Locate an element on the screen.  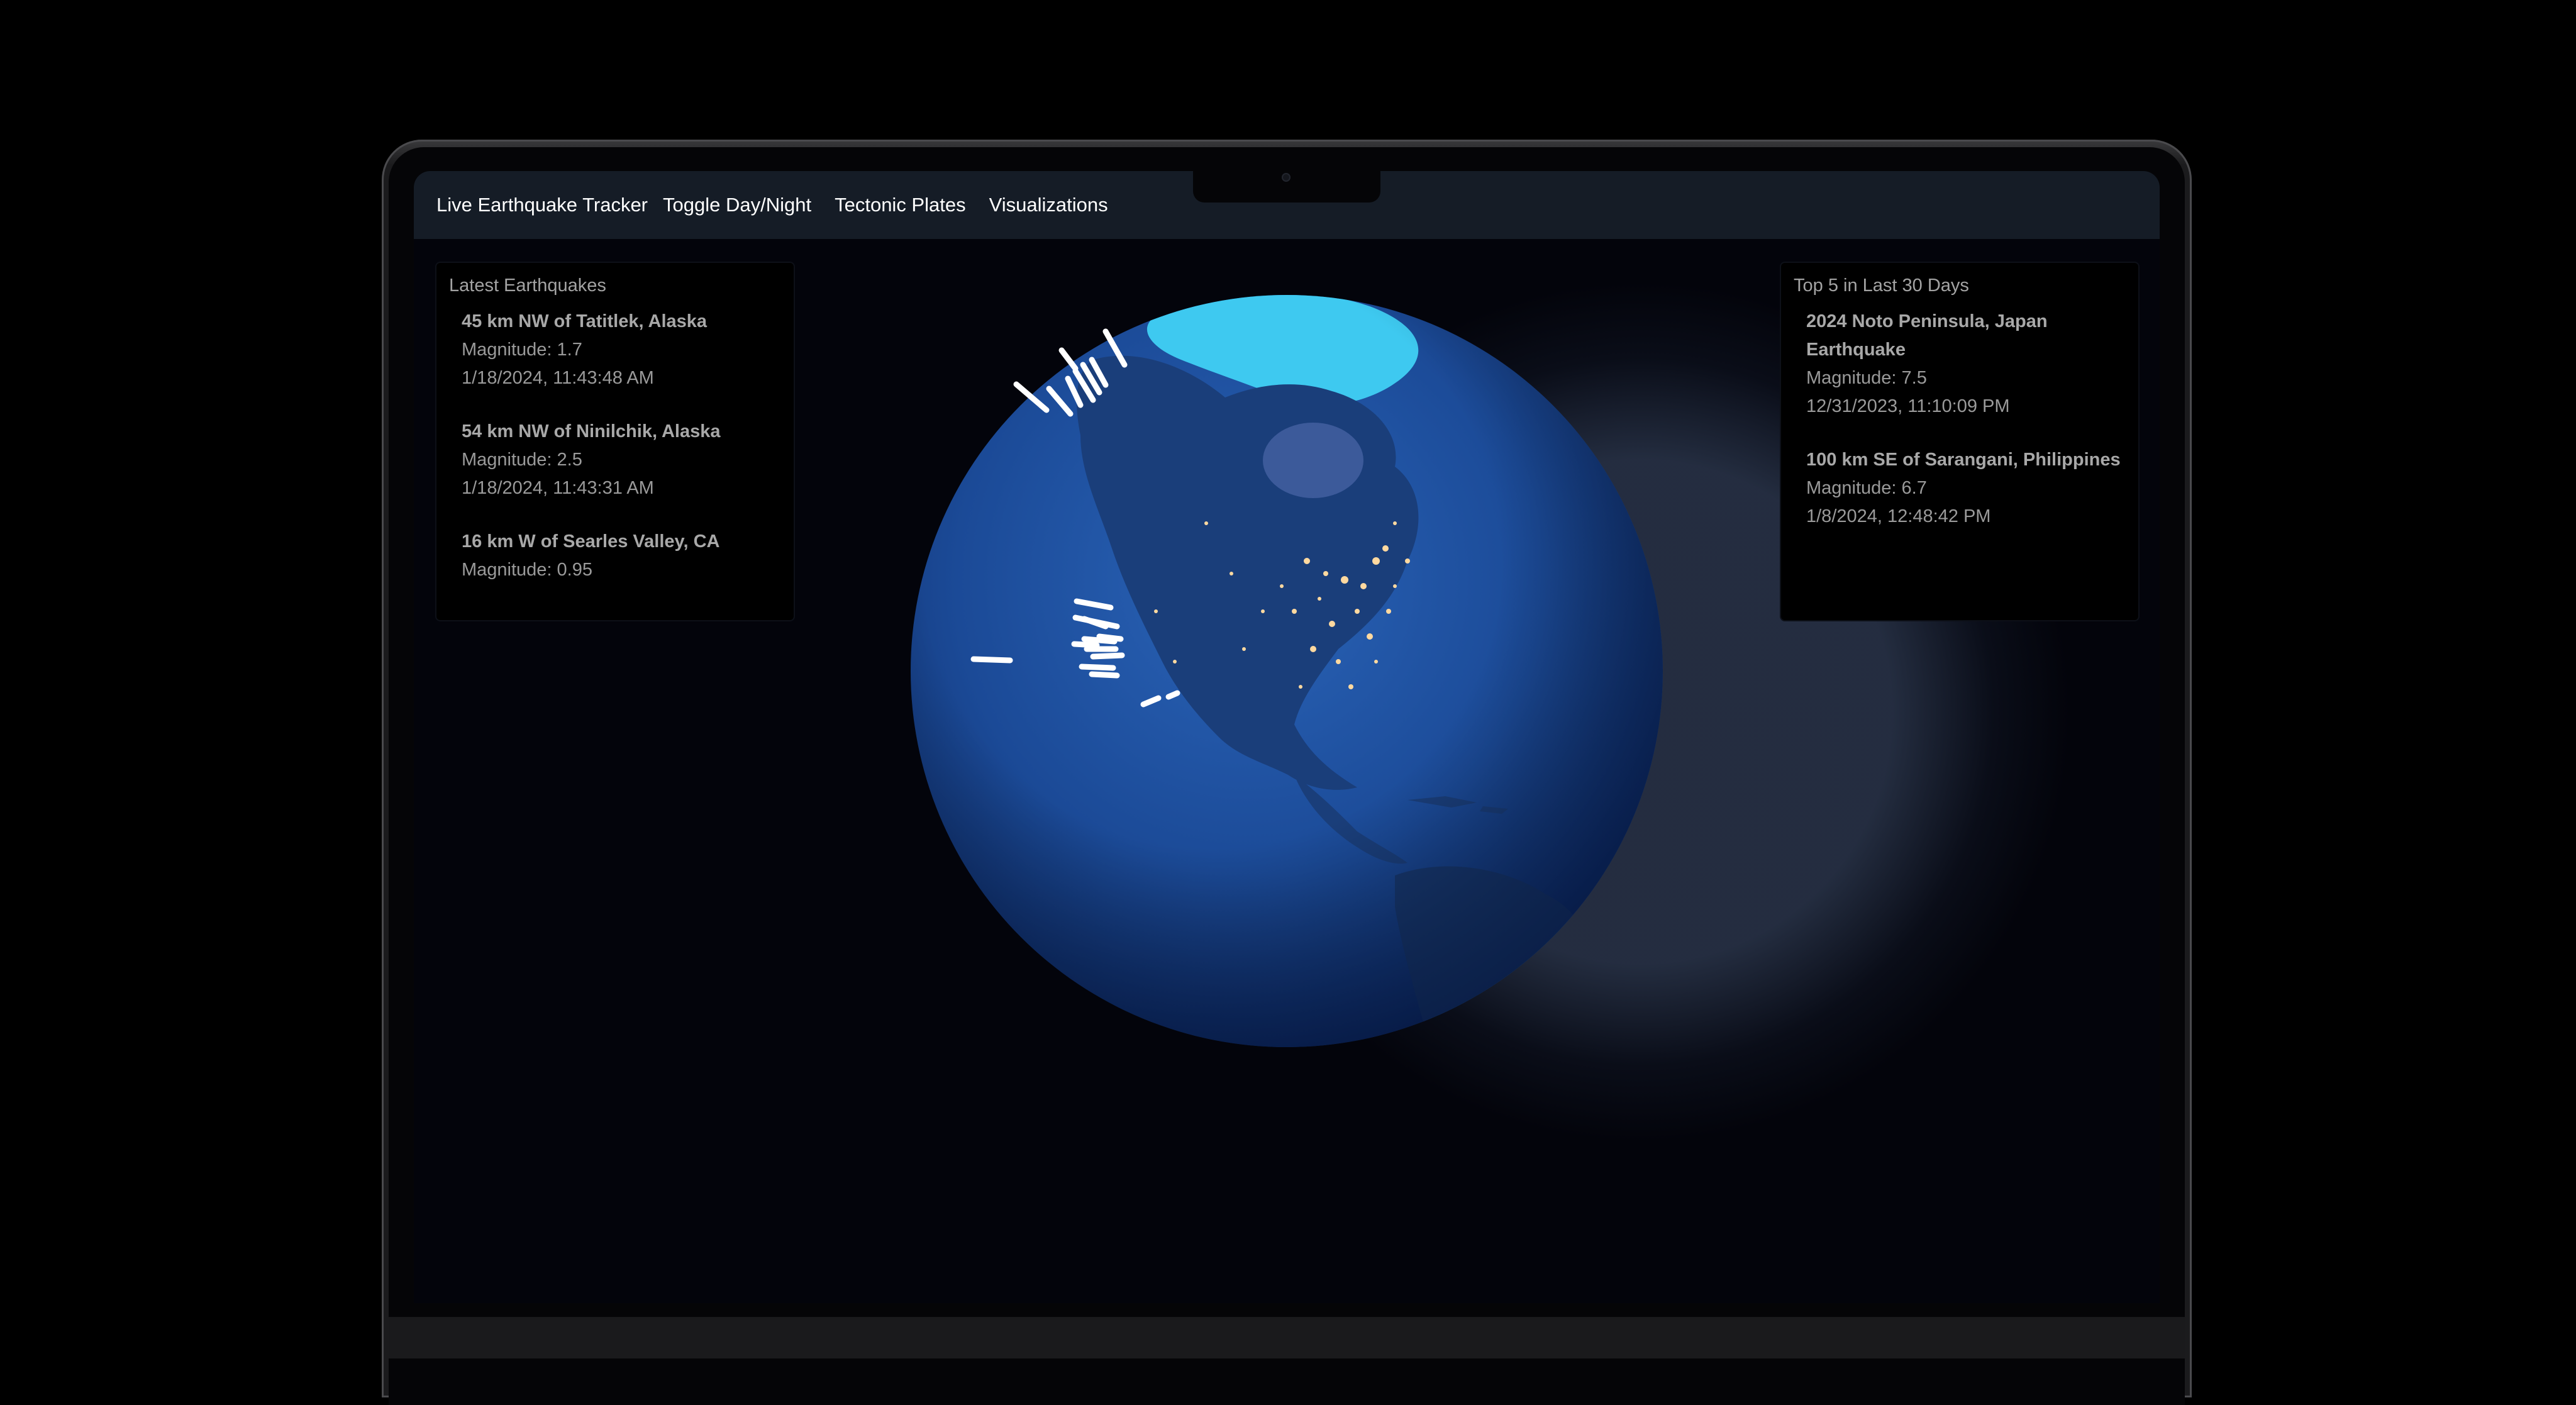
camera-icon is located at coordinates (1286, 177).